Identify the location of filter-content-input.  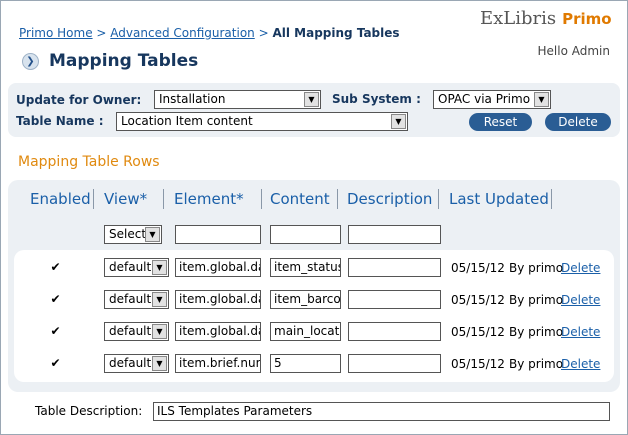
(305, 234).